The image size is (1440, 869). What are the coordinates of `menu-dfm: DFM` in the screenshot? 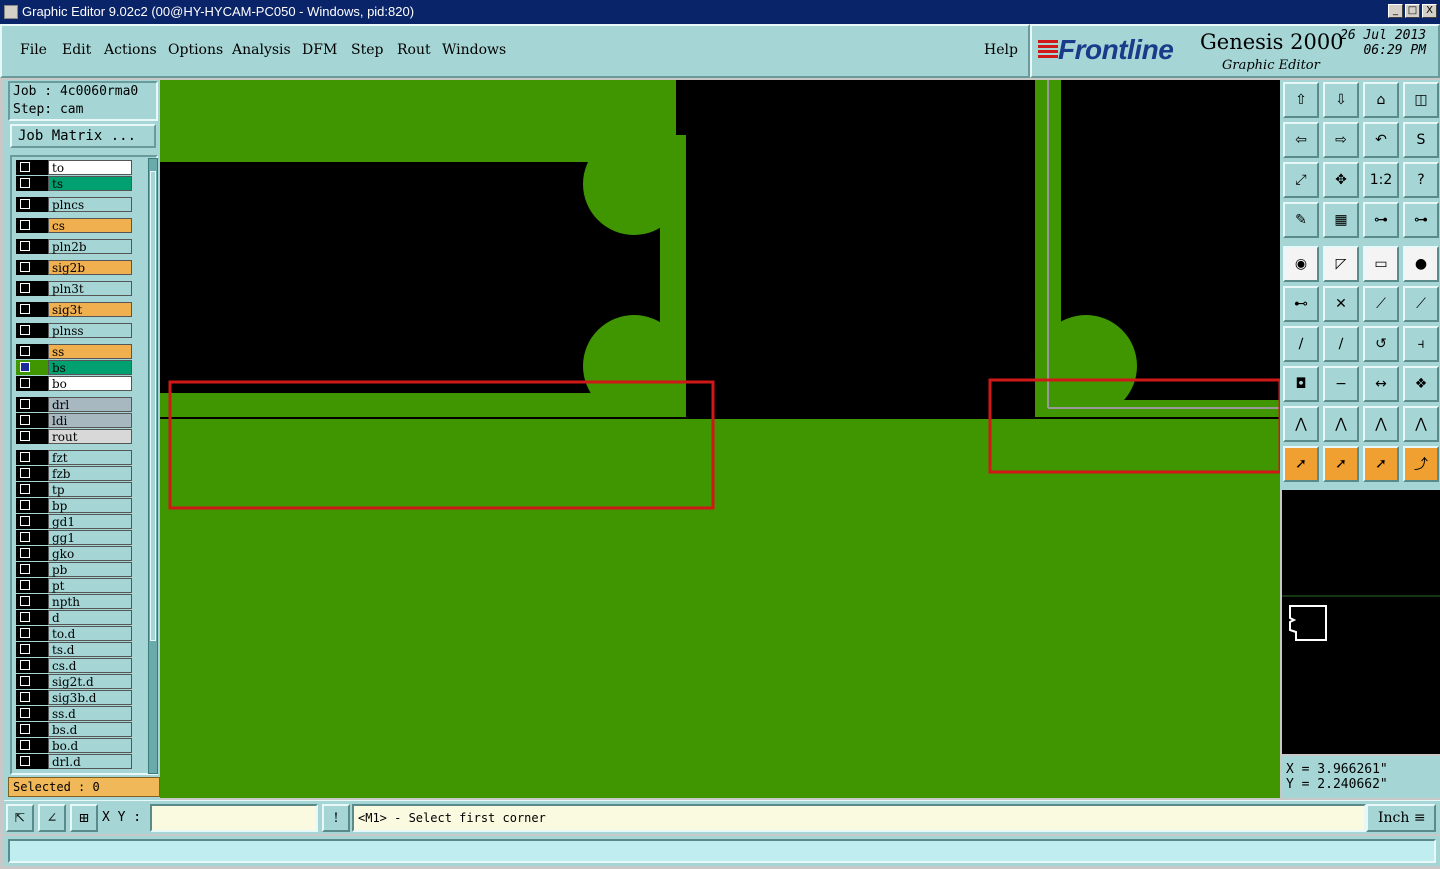 It's located at (319, 50).